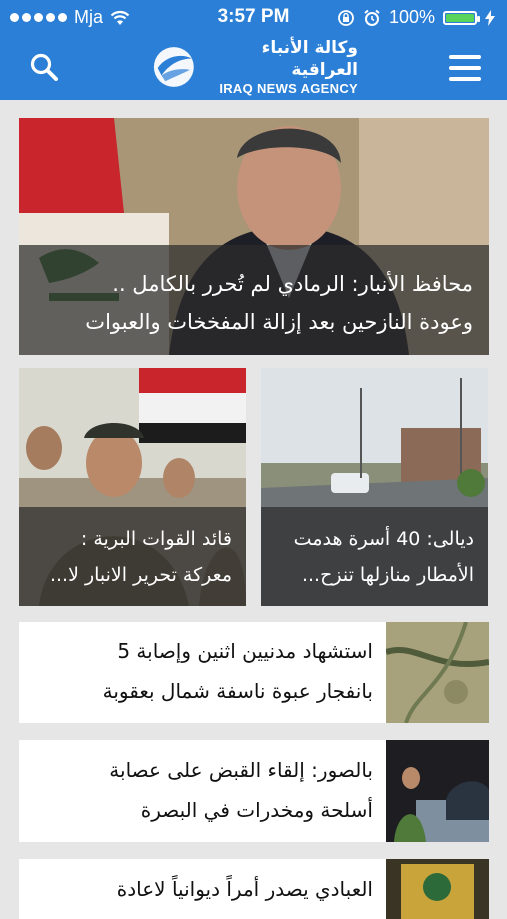 The image size is (507, 919). Describe the element at coordinates (461, 17) in the screenshot. I see `battery-icon` at that location.